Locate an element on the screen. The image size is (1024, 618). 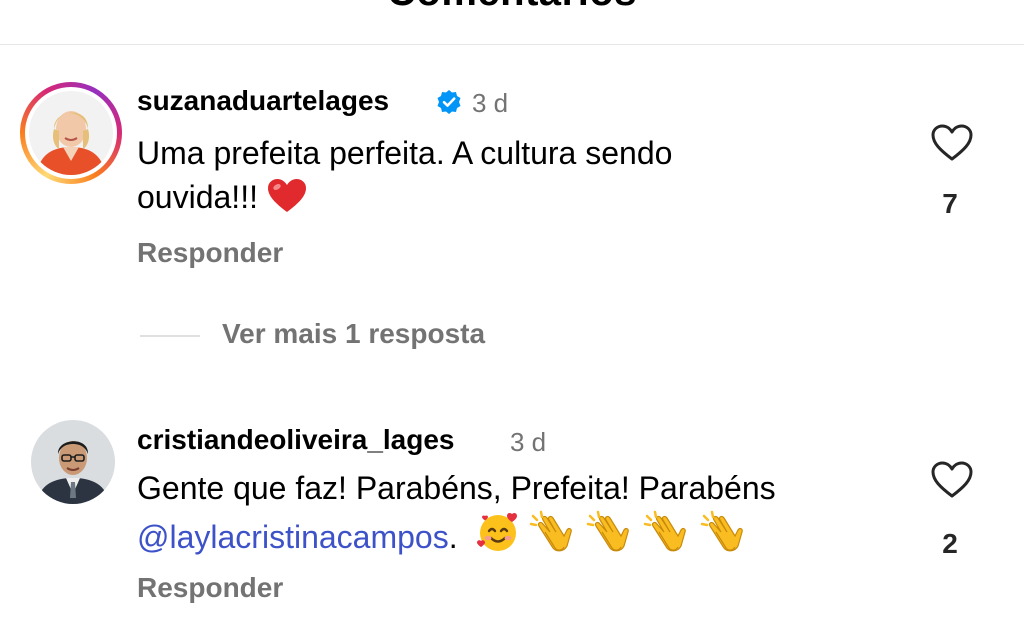
page-title: Comentários is located at coordinates (512, 7).